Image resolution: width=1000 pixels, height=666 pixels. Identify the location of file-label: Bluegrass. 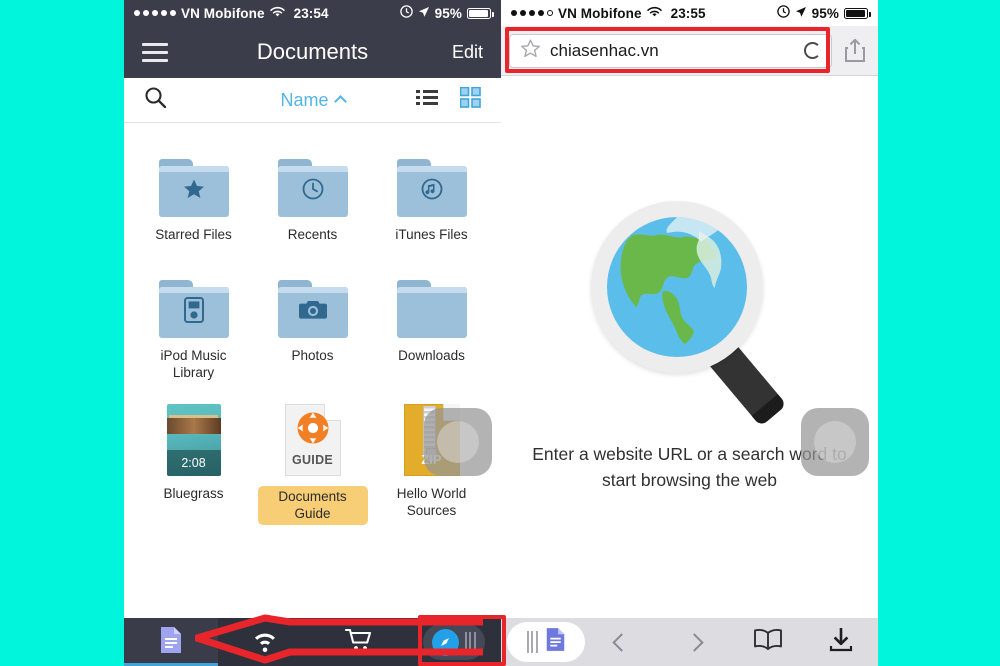
(193, 493).